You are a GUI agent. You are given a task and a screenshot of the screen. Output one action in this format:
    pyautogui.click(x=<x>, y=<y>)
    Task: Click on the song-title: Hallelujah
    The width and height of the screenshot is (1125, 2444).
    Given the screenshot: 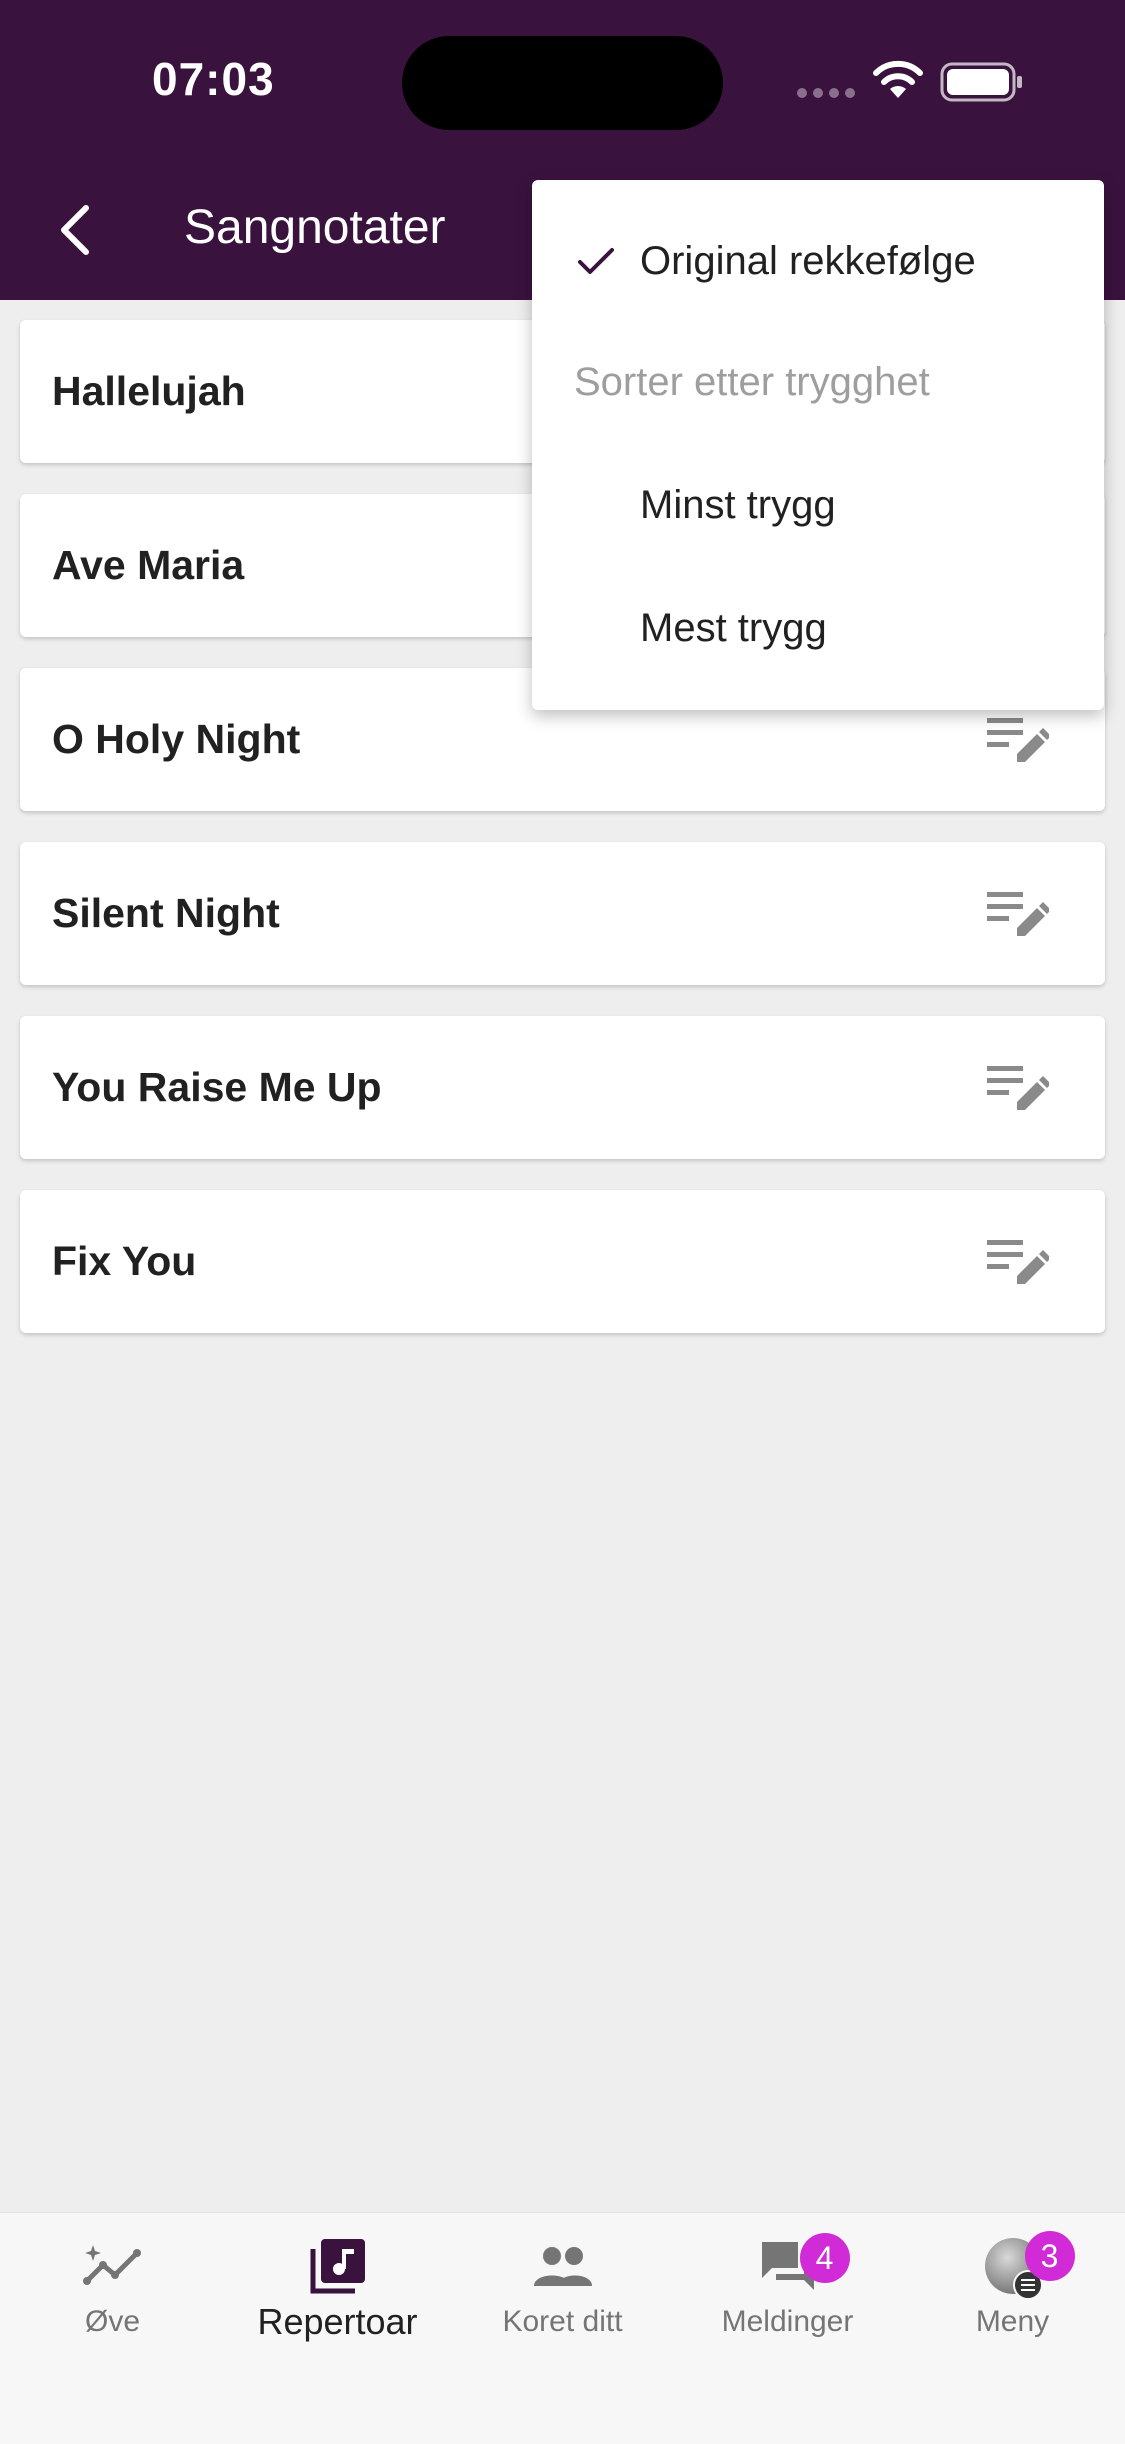 What is the action you would take?
    pyautogui.click(x=149, y=391)
    